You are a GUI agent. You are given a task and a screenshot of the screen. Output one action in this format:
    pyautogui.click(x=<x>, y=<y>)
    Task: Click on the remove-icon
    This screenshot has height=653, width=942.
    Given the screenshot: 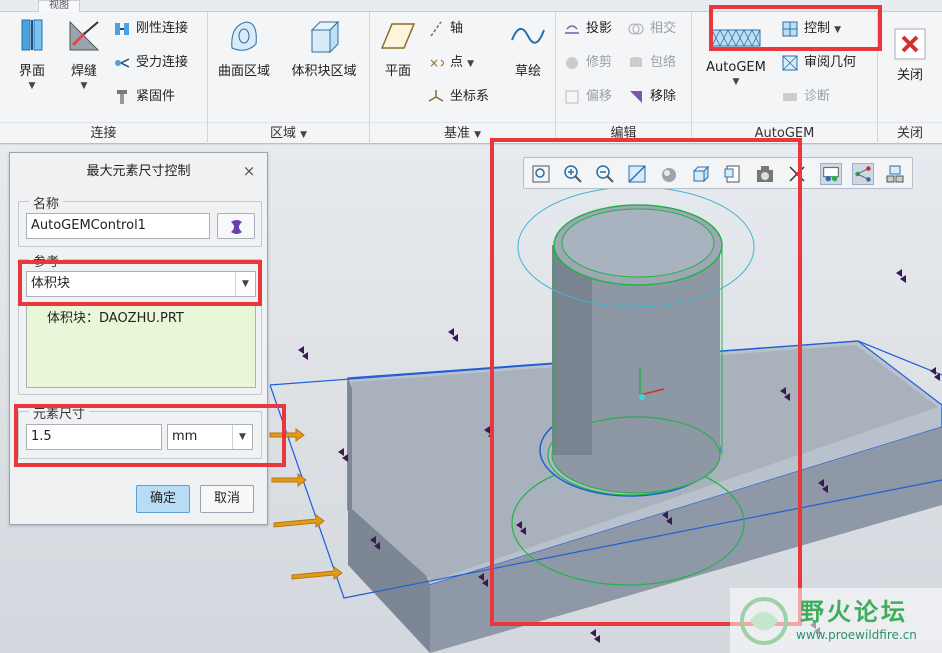 What is the action you would take?
    pyautogui.click(x=636, y=97)
    